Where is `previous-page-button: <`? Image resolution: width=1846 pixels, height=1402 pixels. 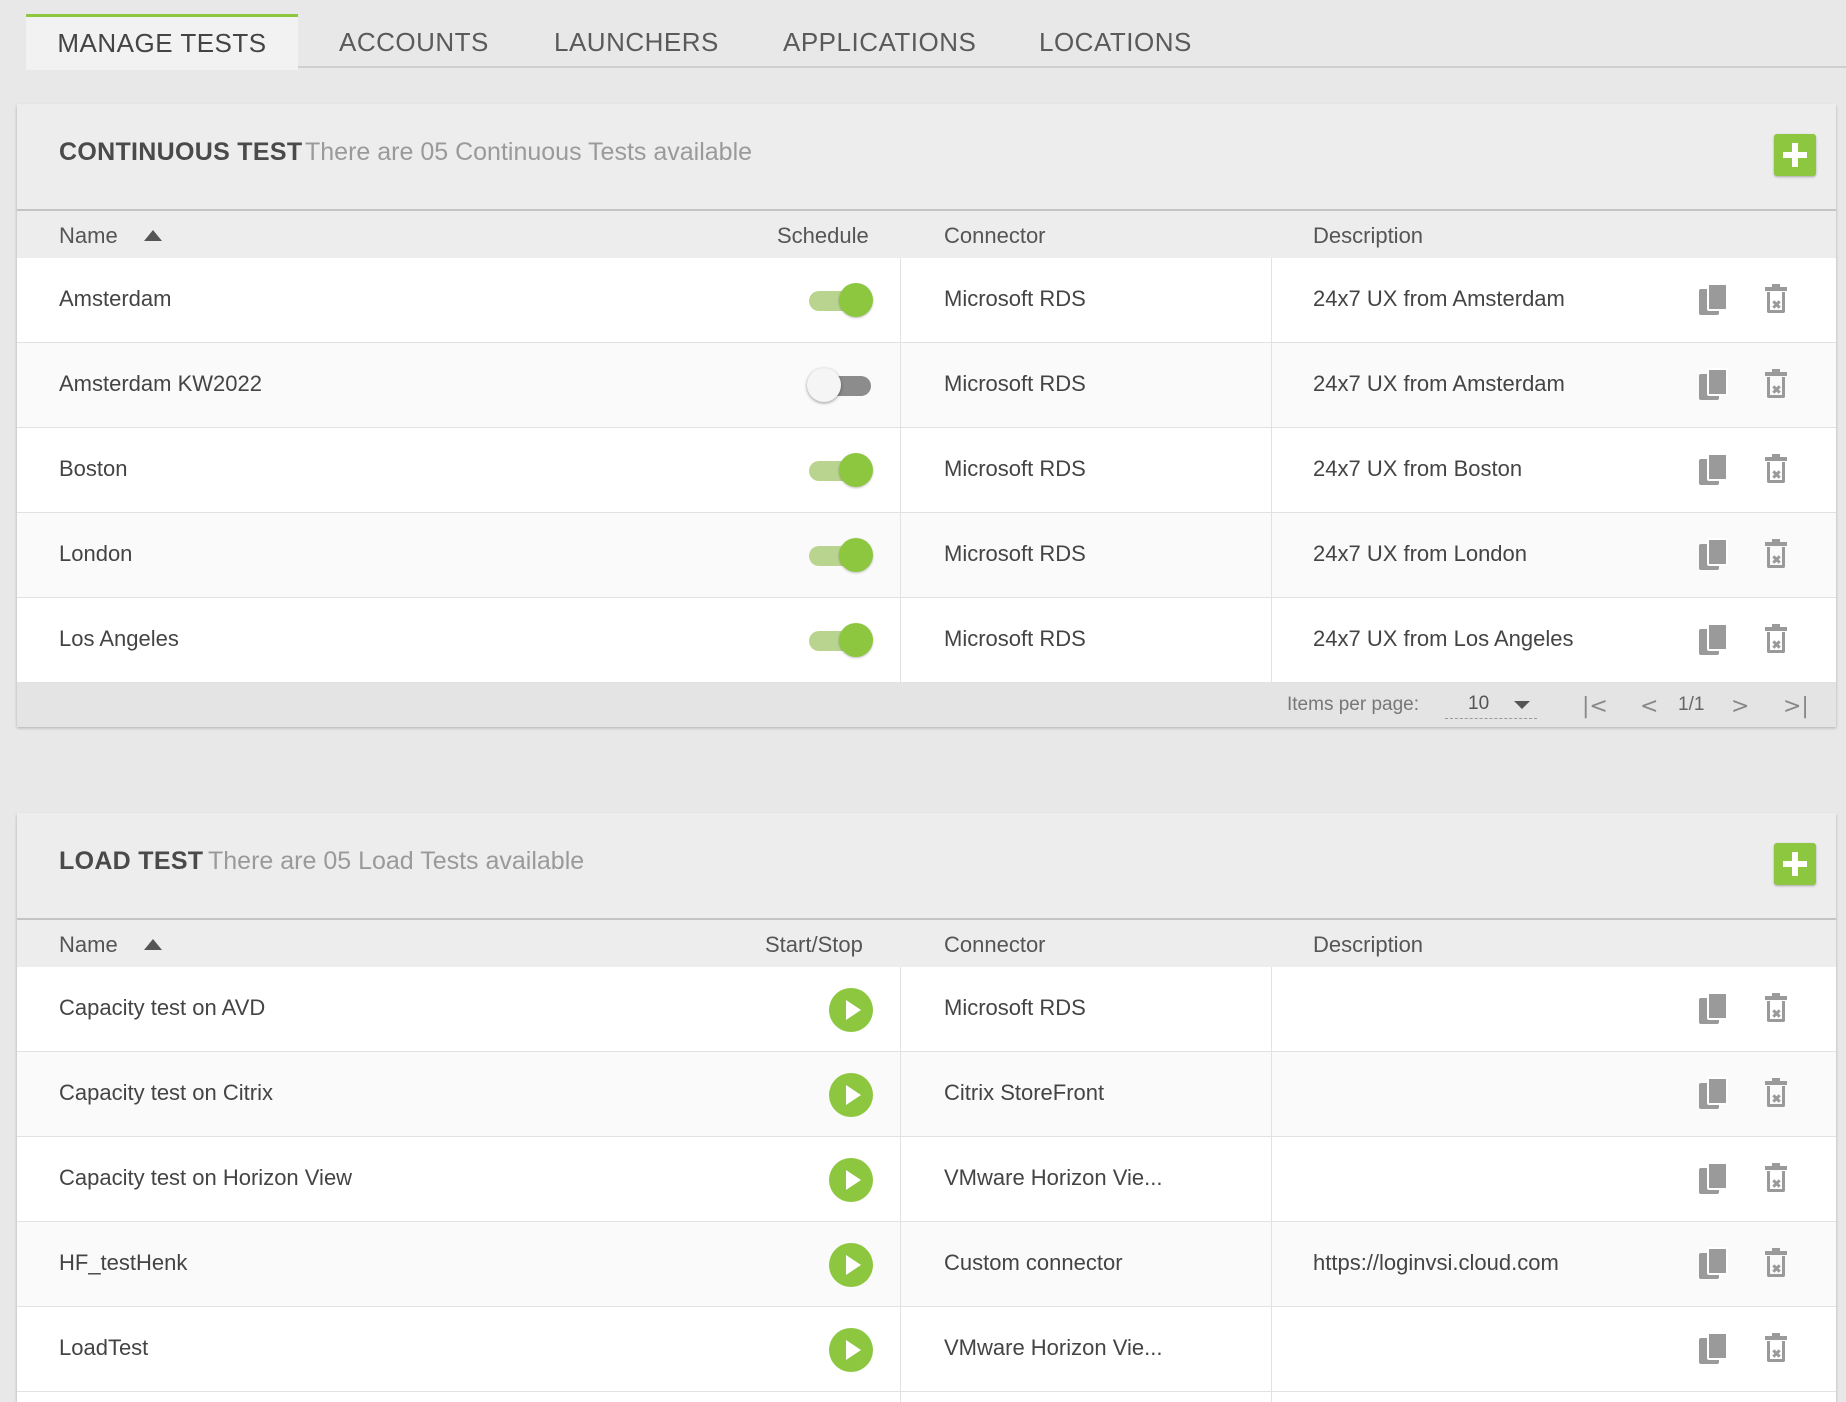 previous-page-button: < is located at coordinates (1649, 706).